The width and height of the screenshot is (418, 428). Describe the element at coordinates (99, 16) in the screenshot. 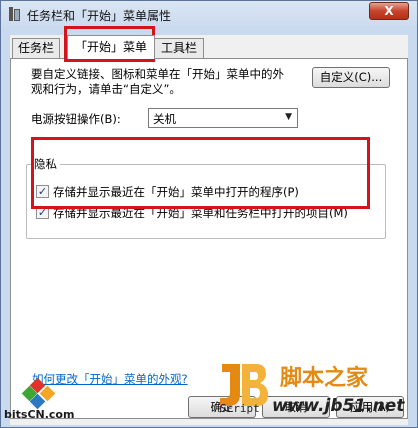

I see `window-title: 任务栏和「开始」菜单属性` at that location.